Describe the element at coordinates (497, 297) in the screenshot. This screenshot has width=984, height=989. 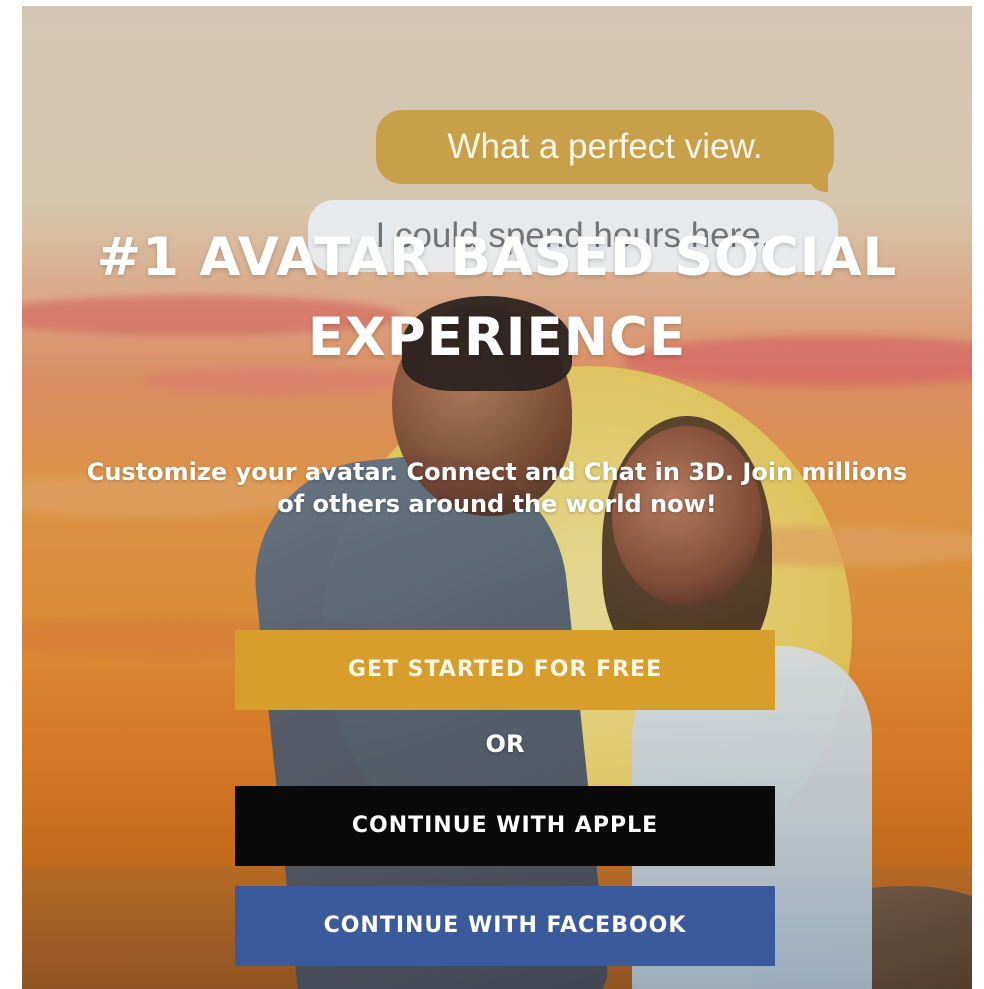
I see `page-title: #1 AVATAR BASED SOCIAL EXPERIENCE` at that location.